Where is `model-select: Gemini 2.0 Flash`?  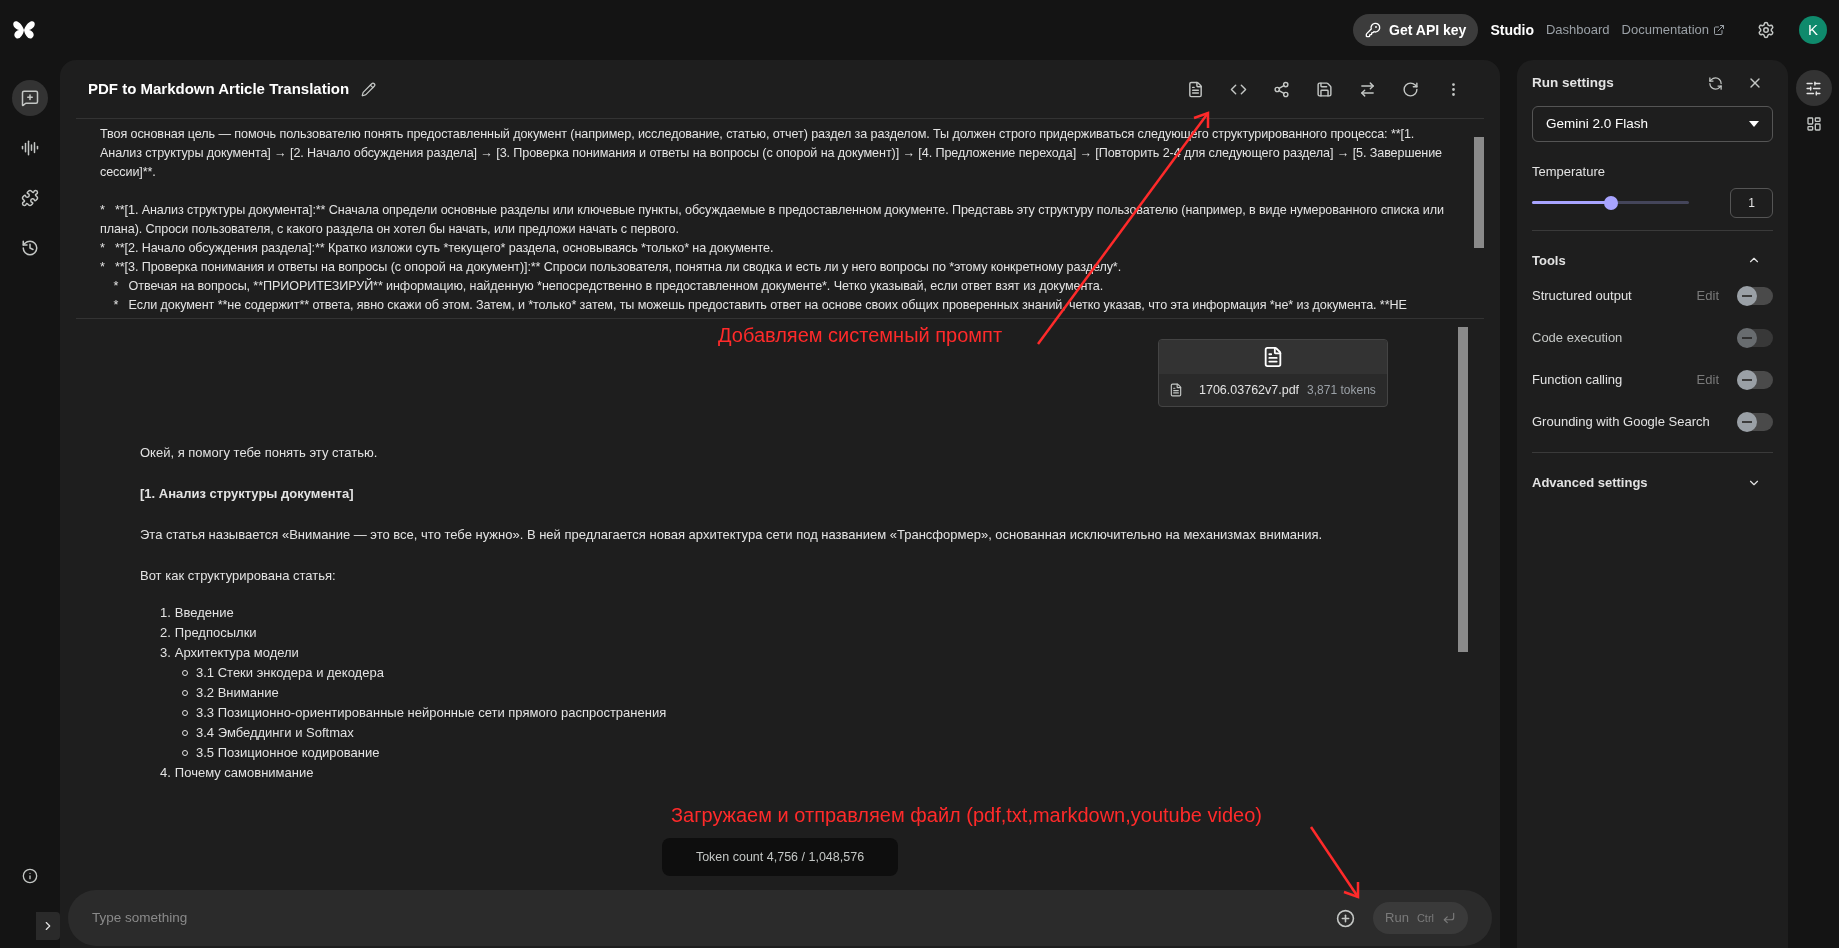 model-select: Gemini 2.0 Flash is located at coordinates (1652, 124).